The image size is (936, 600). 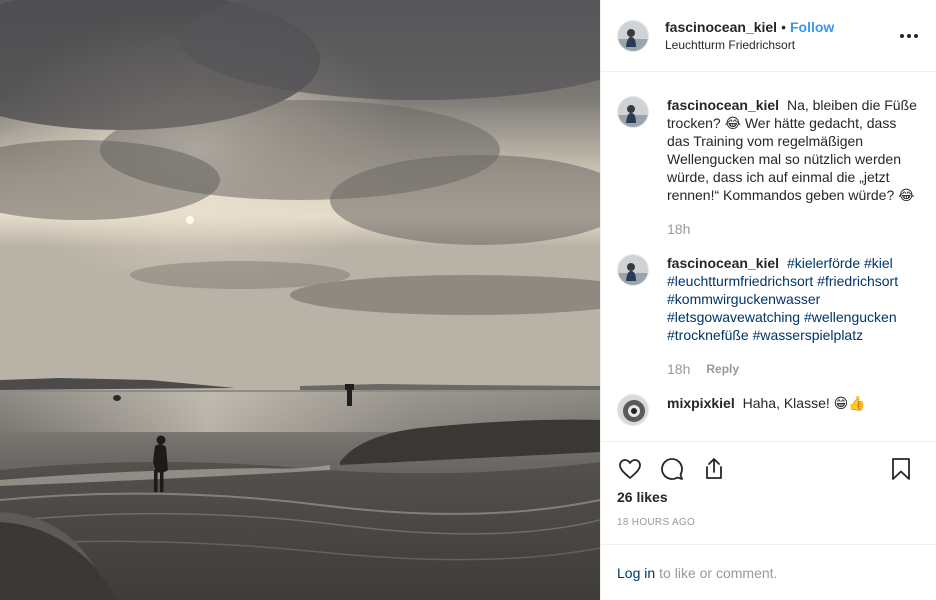 I want to click on heart-icon, so click(x=630, y=469).